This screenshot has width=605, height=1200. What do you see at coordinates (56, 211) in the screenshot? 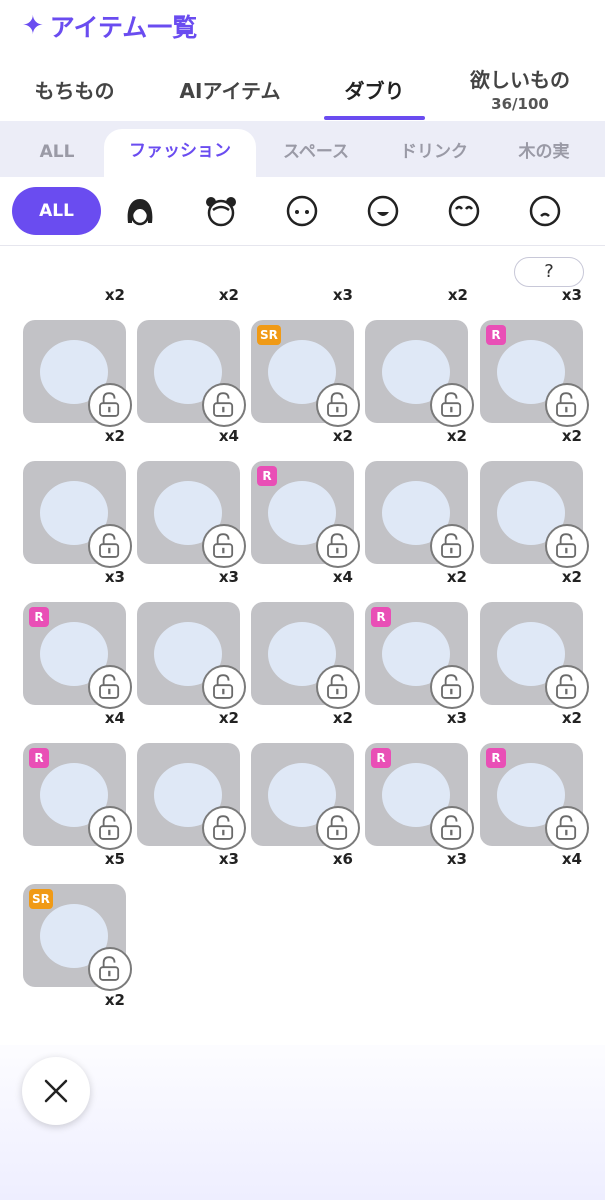
I see `filter-all-button: ALL` at bounding box center [56, 211].